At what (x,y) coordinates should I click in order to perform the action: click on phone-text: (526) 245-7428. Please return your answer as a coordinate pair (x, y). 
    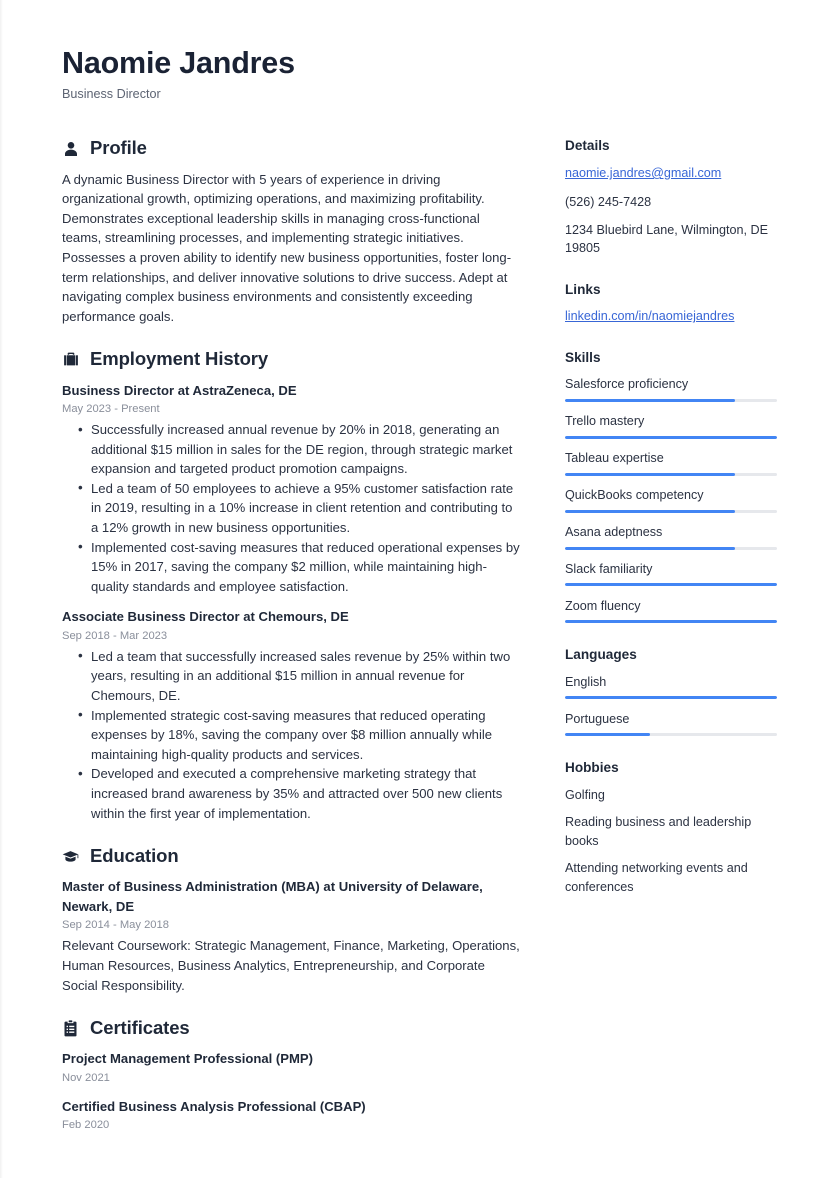
    Looking at the image, I should click on (608, 201).